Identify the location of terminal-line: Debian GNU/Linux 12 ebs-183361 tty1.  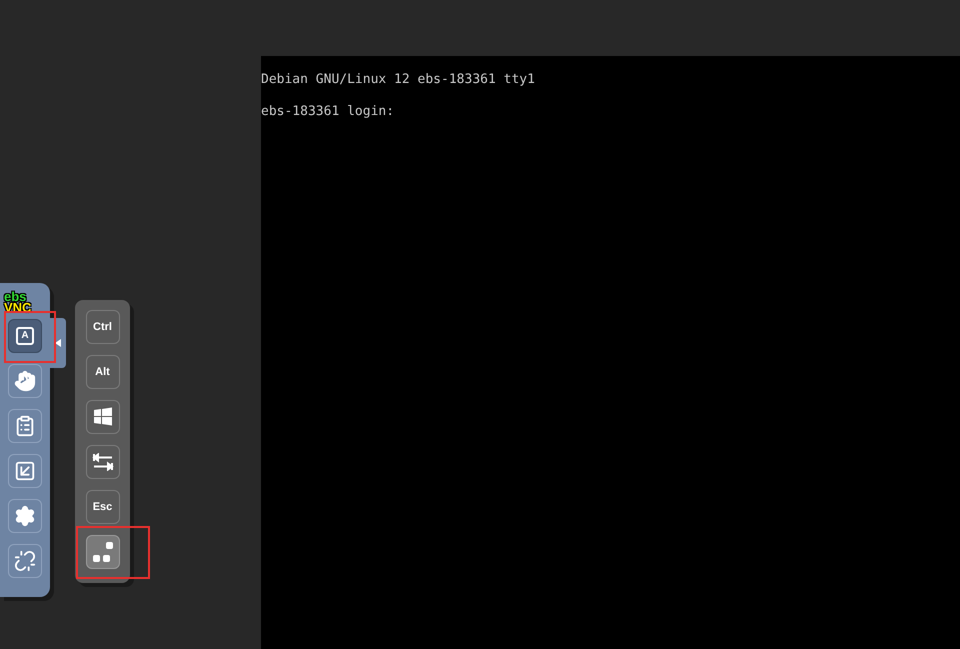
(398, 80).